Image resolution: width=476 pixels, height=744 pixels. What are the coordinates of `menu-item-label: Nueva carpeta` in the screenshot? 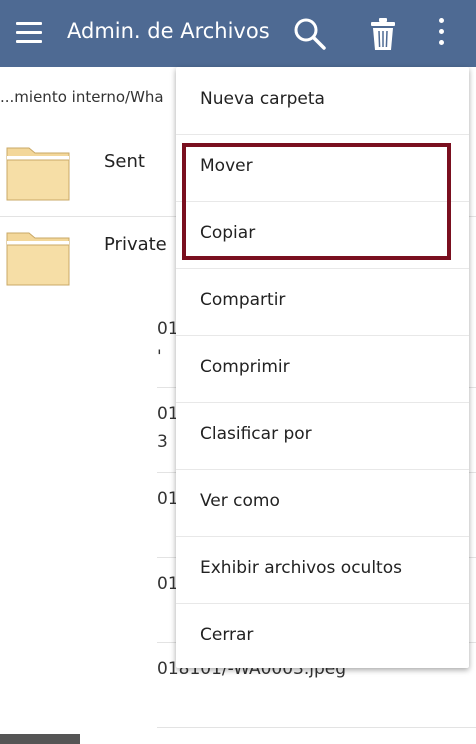 It's located at (262, 99).